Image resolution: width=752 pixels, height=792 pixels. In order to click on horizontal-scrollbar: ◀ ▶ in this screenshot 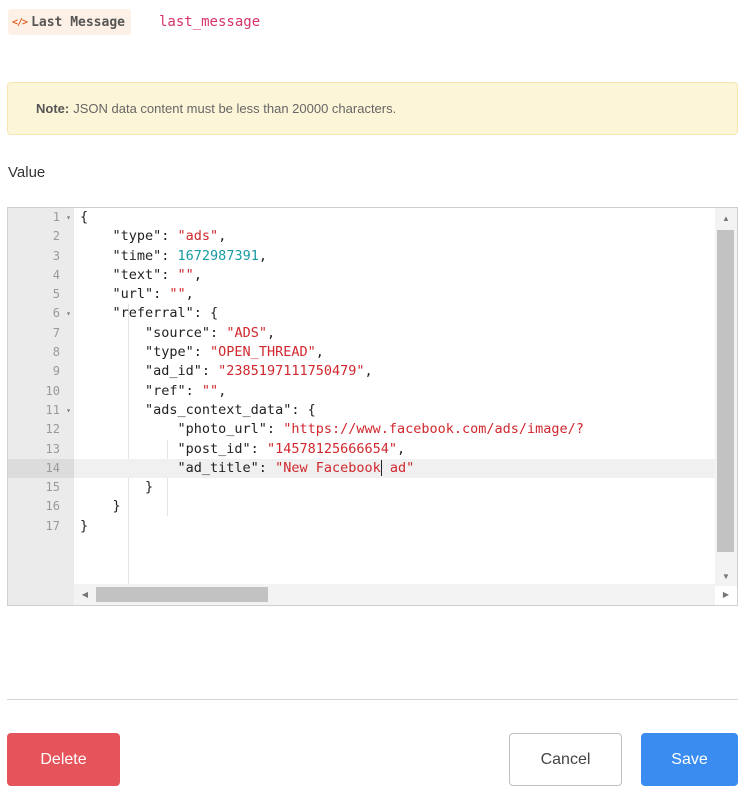, I will do `click(401, 594)`.